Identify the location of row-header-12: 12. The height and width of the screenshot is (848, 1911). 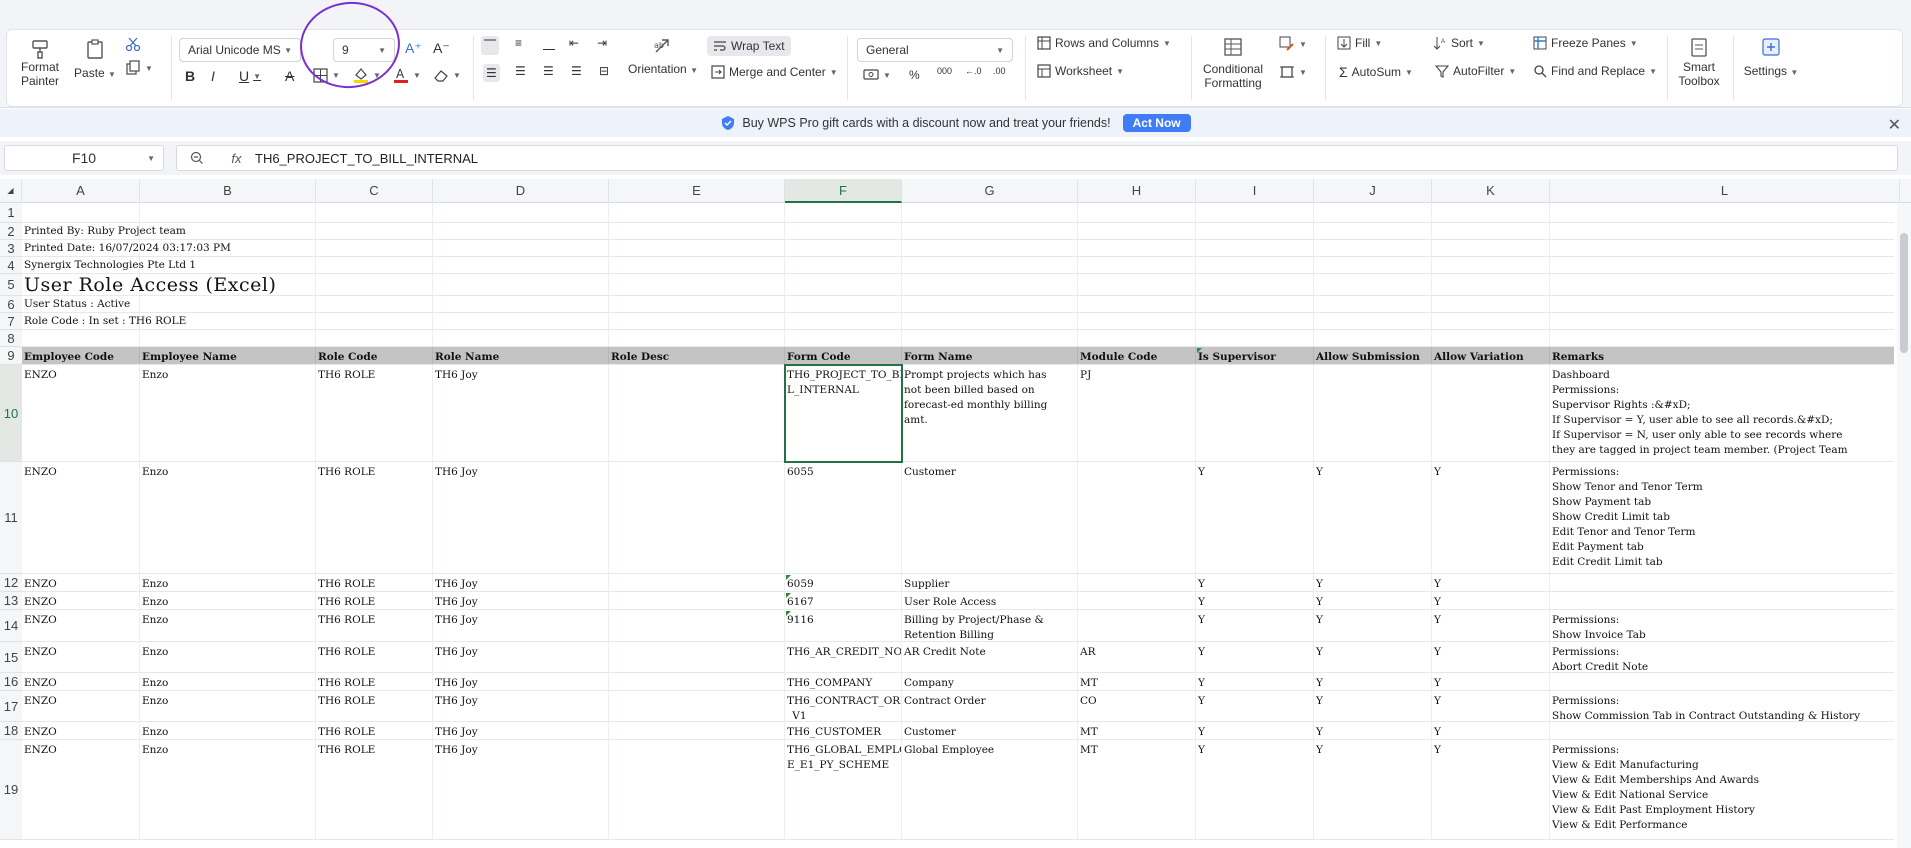
(11, 583).